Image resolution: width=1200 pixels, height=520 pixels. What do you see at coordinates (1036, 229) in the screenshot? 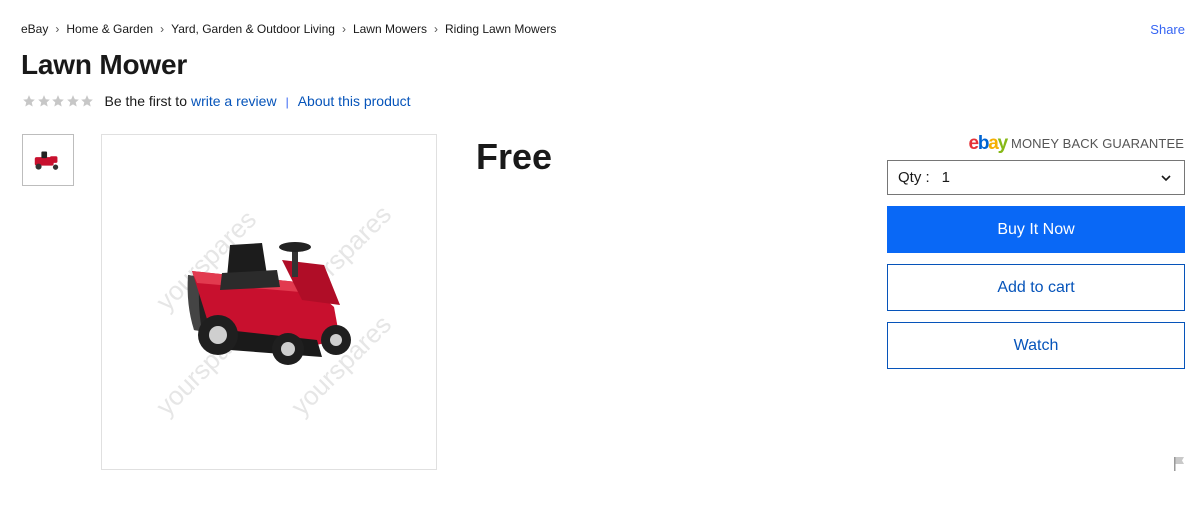
I see `buy-it-now-button: Buy It Now` at bounding box center [1036, 229].